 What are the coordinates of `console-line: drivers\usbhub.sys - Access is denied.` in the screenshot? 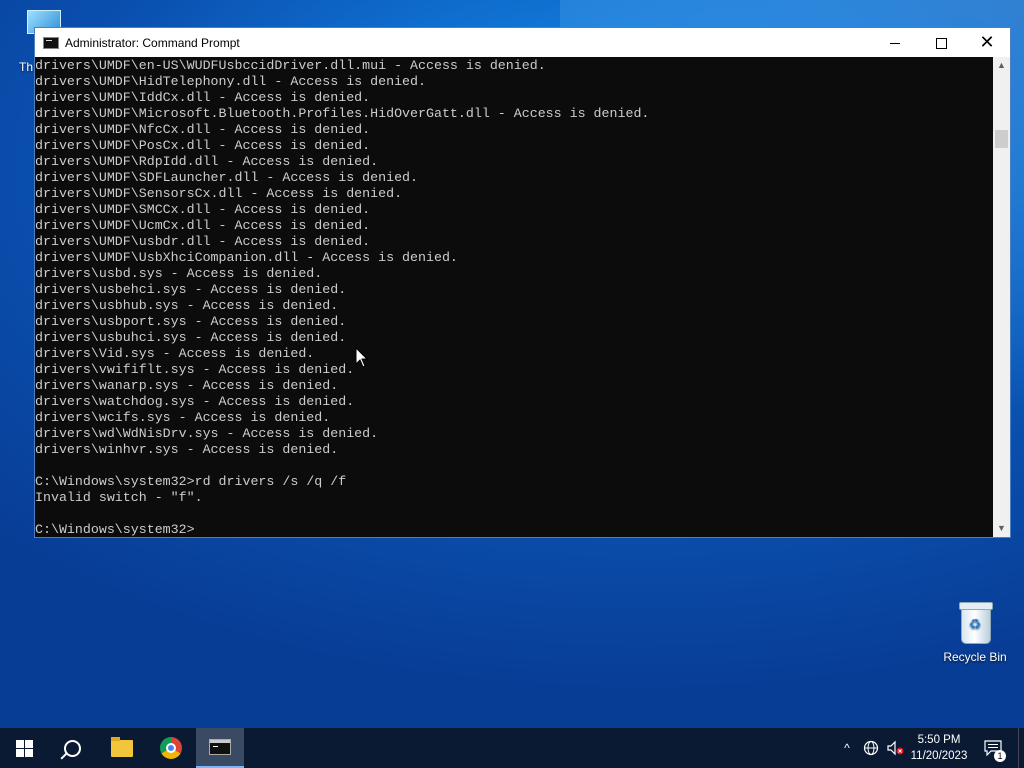 It's located at (187, 305).